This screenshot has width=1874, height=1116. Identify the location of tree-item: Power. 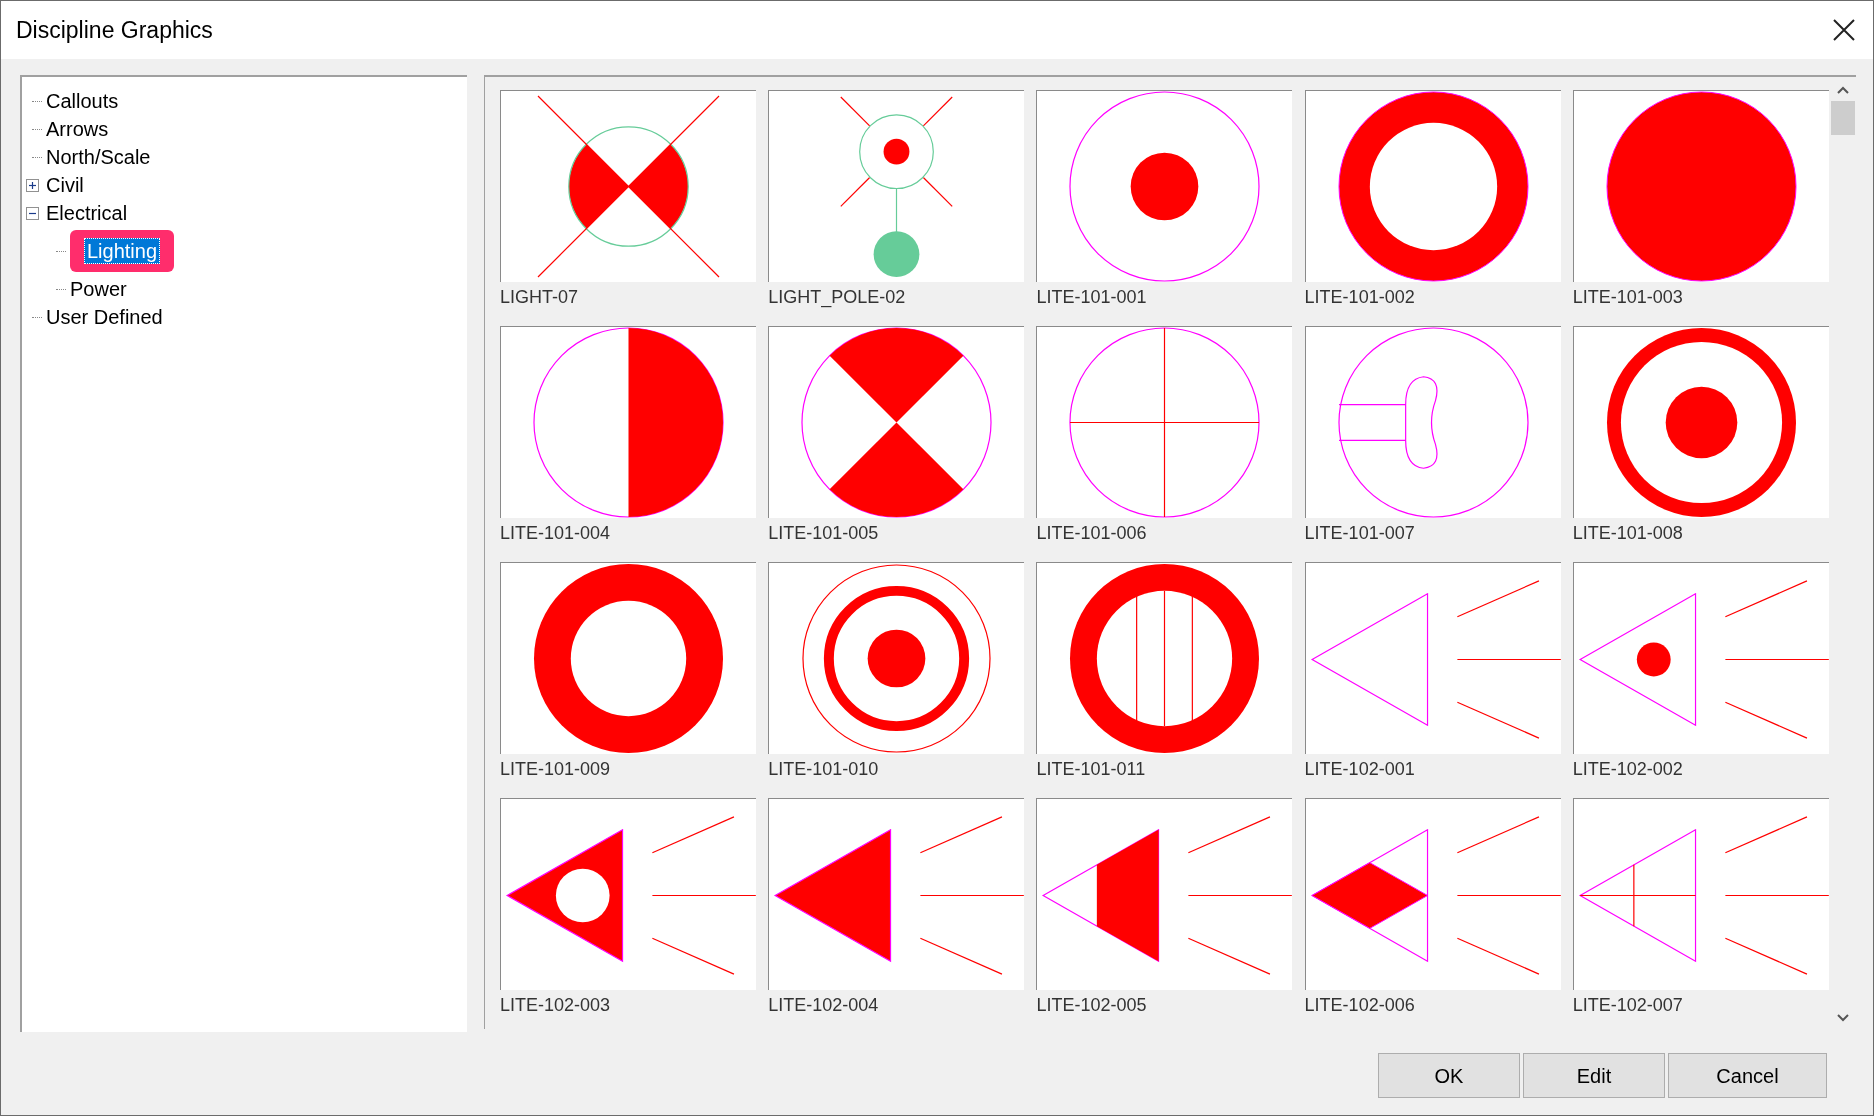
(98, 289).